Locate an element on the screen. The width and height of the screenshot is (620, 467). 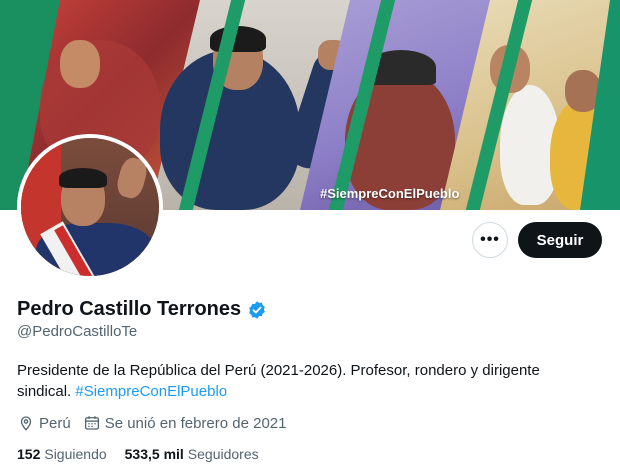
banner-hashtag: #SiempreConElPueblo is located at coordinates (390, 193).